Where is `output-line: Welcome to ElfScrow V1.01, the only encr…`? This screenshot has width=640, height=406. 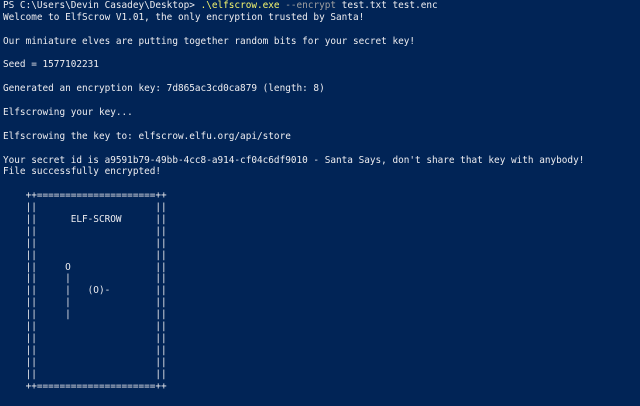 output-line: Welcome to ElfScrow V1.01, the only encr… is located at coordinates (184, 17).